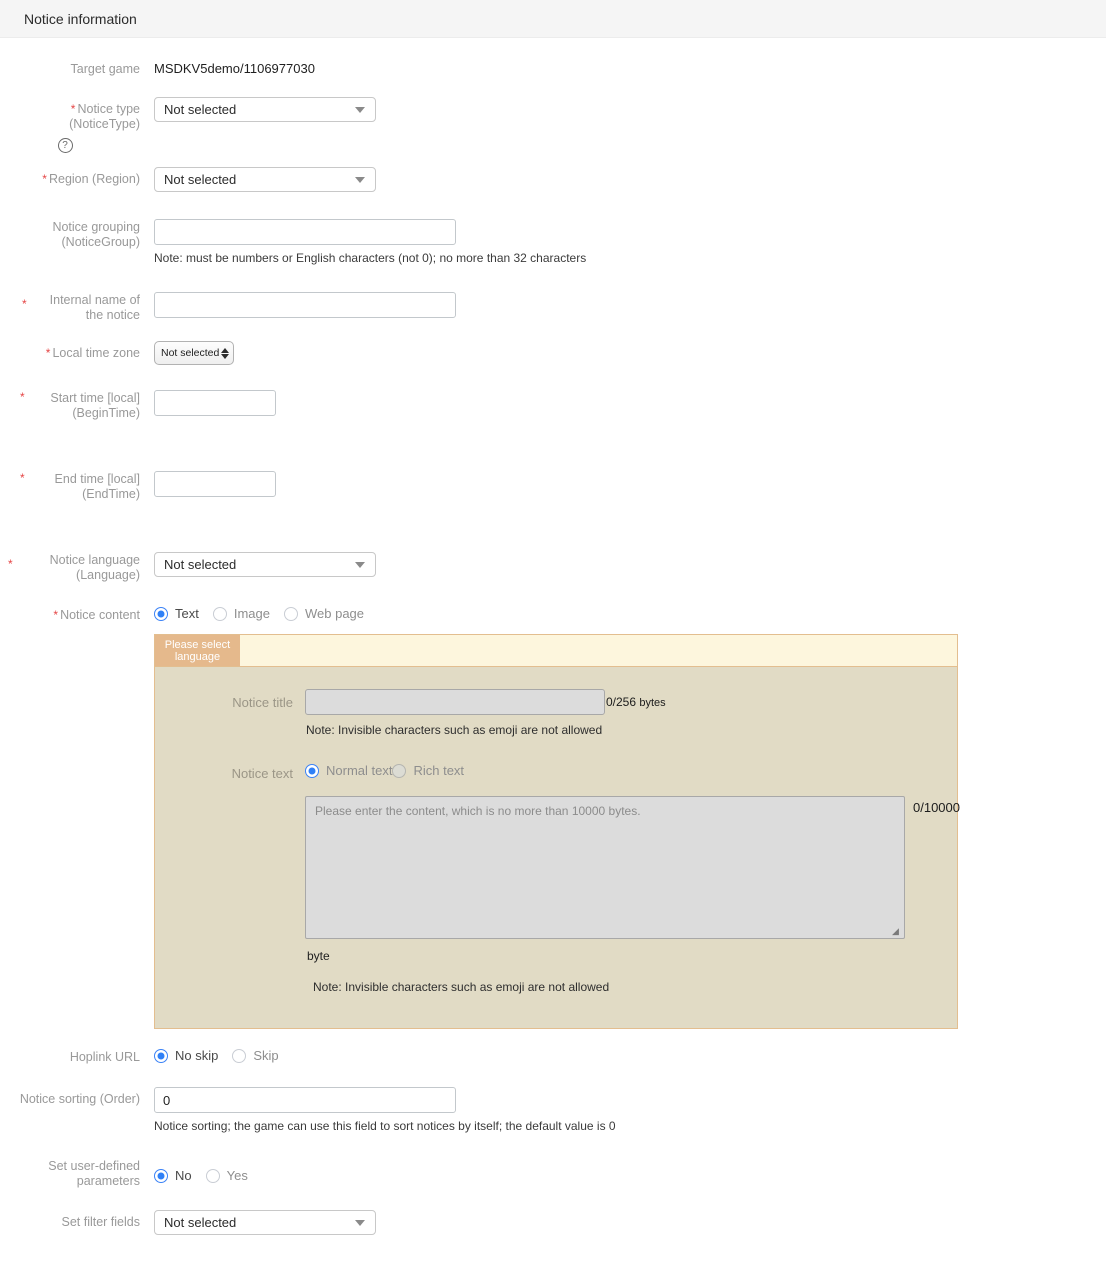  What do you see at coordinates (100, 615) in the screenshot?
I see `label-notice-content-text: Notice content` at bounding box center [100, 615].